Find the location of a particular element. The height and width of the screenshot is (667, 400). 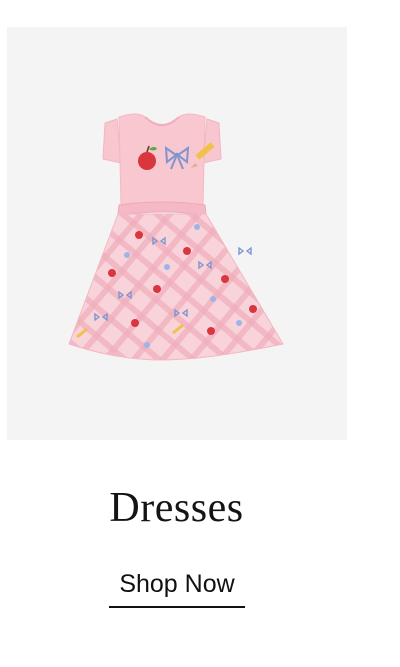

apple-icon is located at coordinates (147, 161).